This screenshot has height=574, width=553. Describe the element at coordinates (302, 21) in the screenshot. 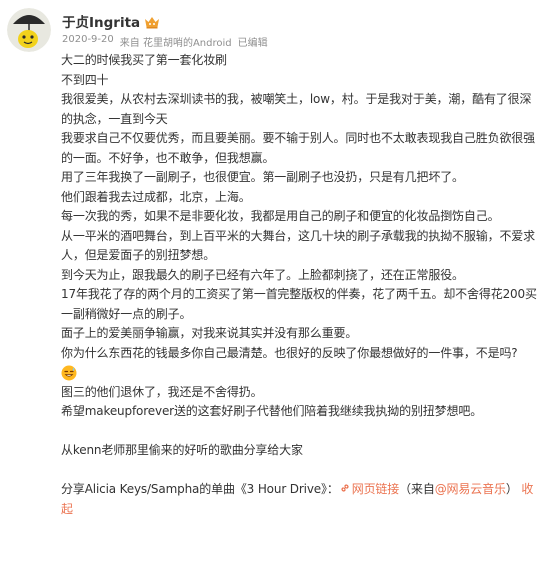

I see `name-row: 于贞Ingrita` at that location.